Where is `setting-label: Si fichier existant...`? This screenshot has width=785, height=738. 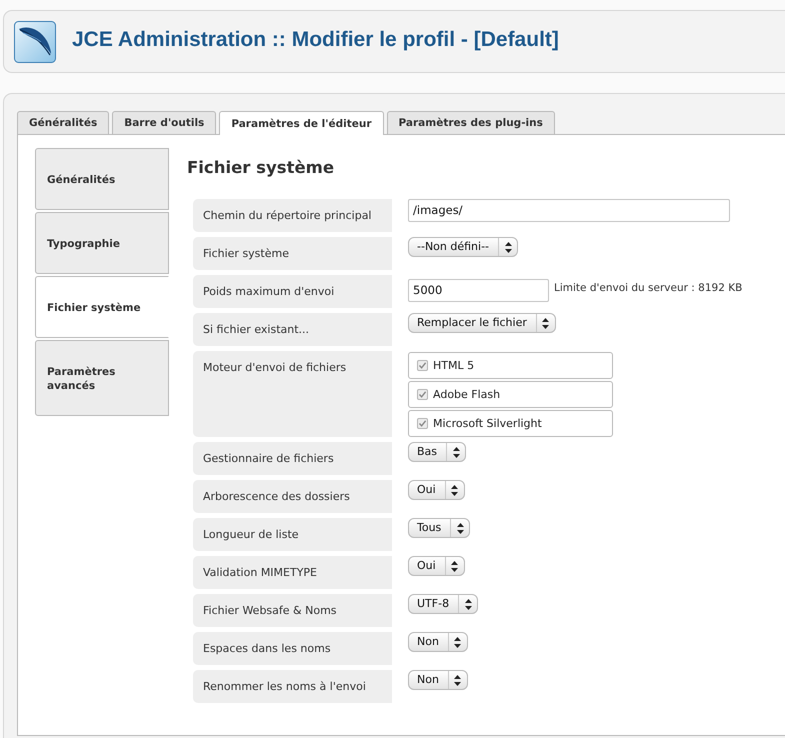 setting-label: Si fichier existant... is located at coordinates (292, 329).